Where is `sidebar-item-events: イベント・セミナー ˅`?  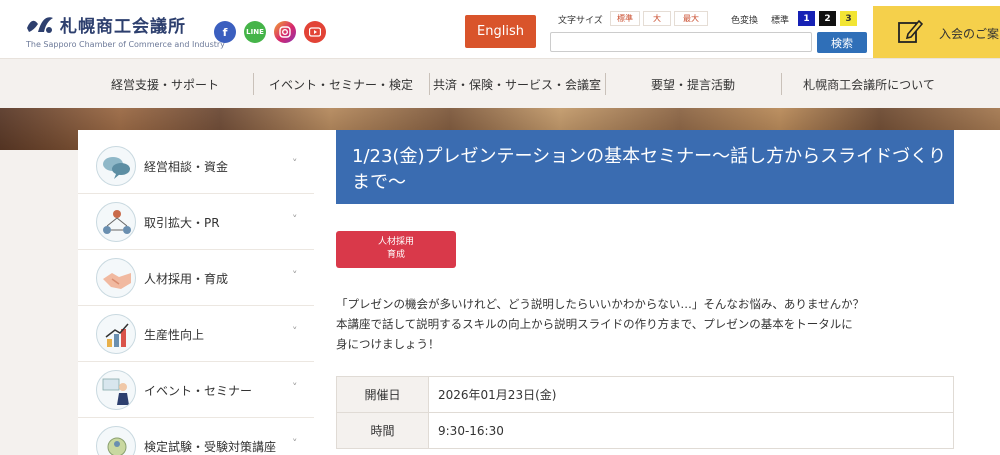
sidebar-item-events: イベント・セミナー ˅ is located at coordinates (196, 390).